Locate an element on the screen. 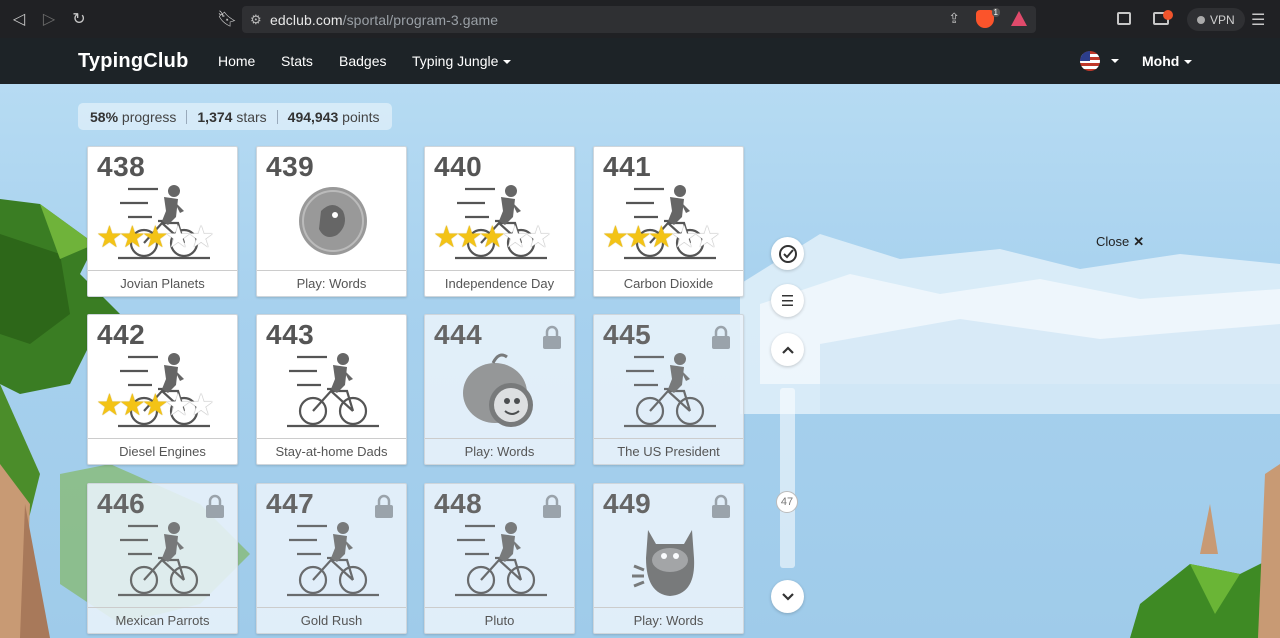 The image size is (1280, 638). lesson-tile: 438 ★ ★ ★ ★ ★ Jovian Planets is located at coordinates (162, 221).